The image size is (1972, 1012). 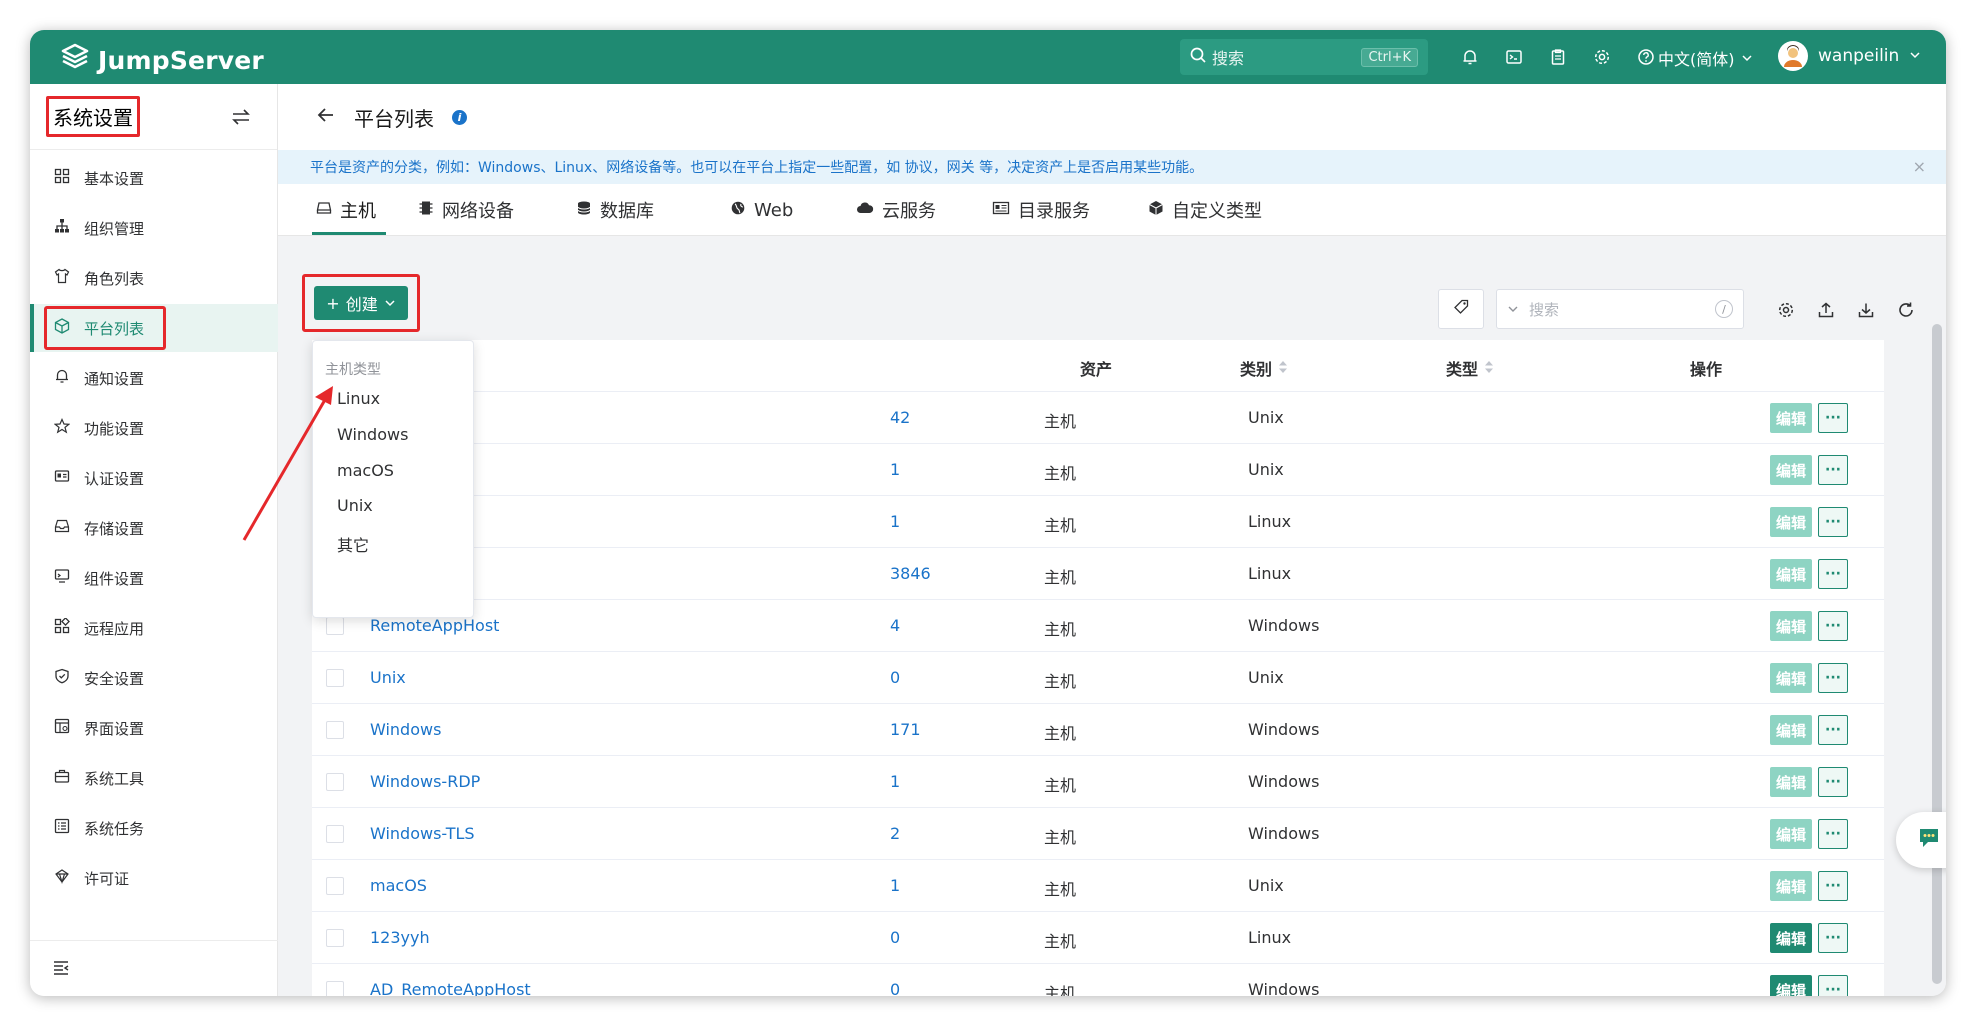 What do you see at coordinates (1461, 309) in the screenshot?
I see `tag-filter-button` at bounding box center [1461, 309].